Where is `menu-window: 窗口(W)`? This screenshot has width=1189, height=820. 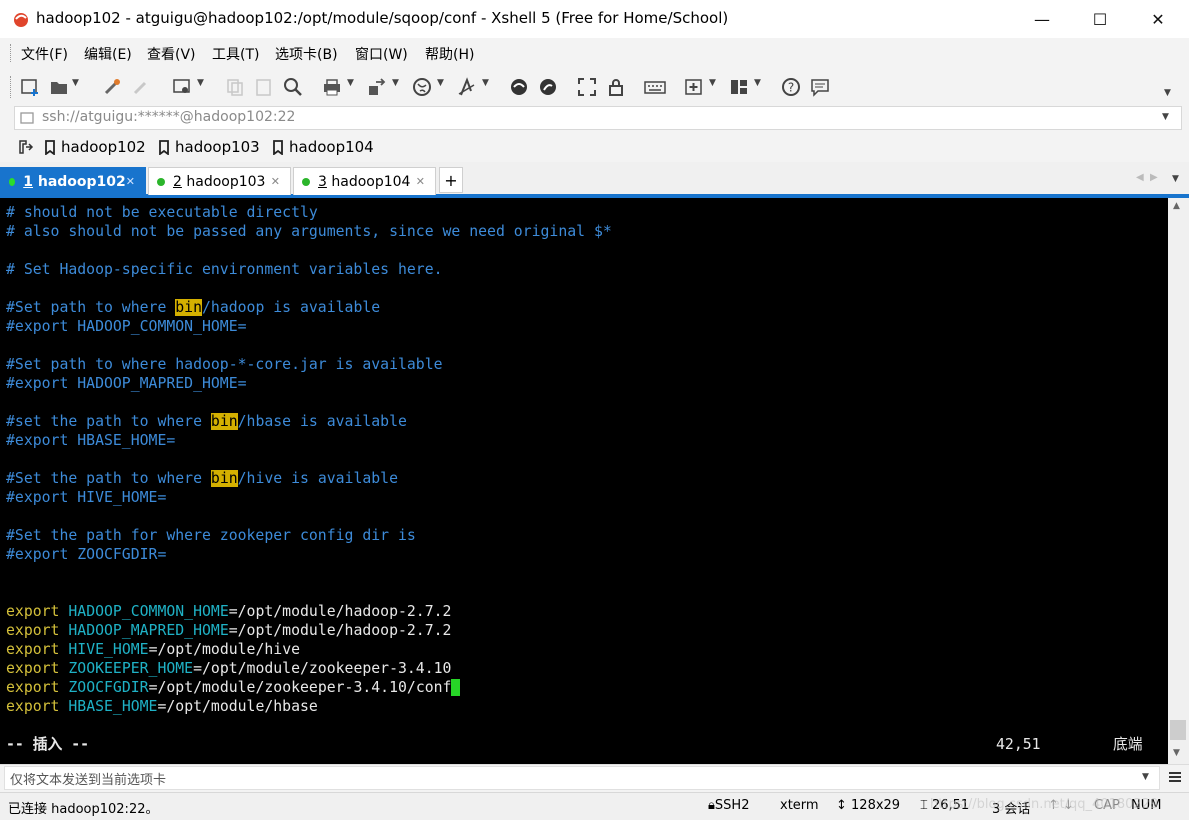 menu-window: 窗口(W) is located at coordinates (381, 54).